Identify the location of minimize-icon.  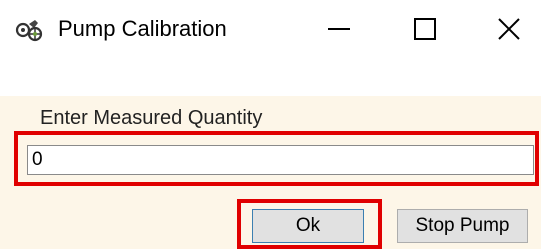
(339, 31).